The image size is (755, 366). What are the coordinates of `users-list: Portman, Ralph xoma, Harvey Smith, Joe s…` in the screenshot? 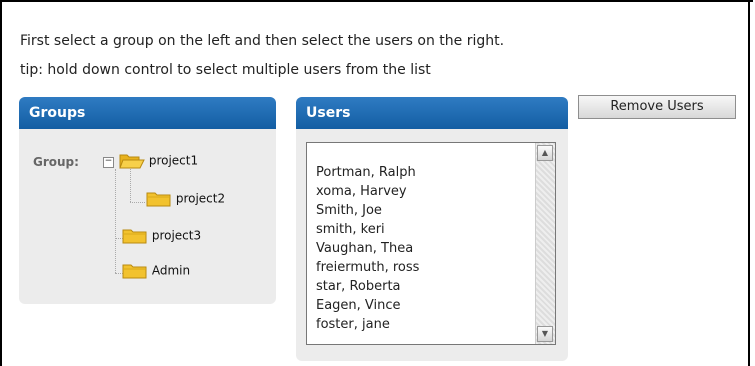 It's located at (367, 248).